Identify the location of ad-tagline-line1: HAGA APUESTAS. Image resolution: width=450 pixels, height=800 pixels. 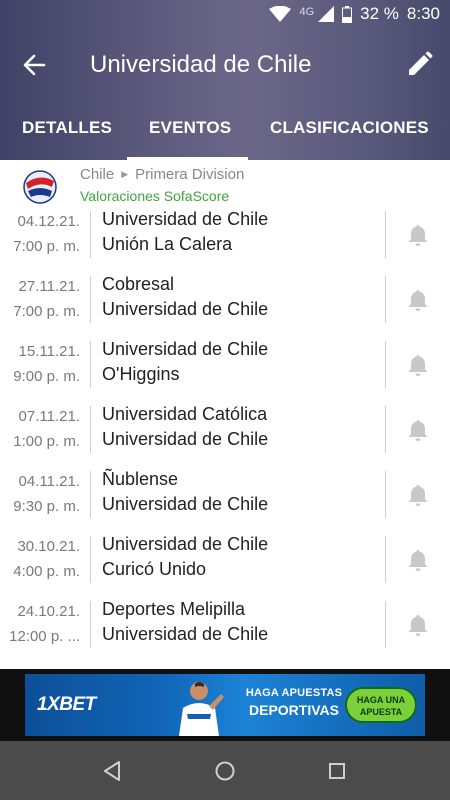
(294, 693).